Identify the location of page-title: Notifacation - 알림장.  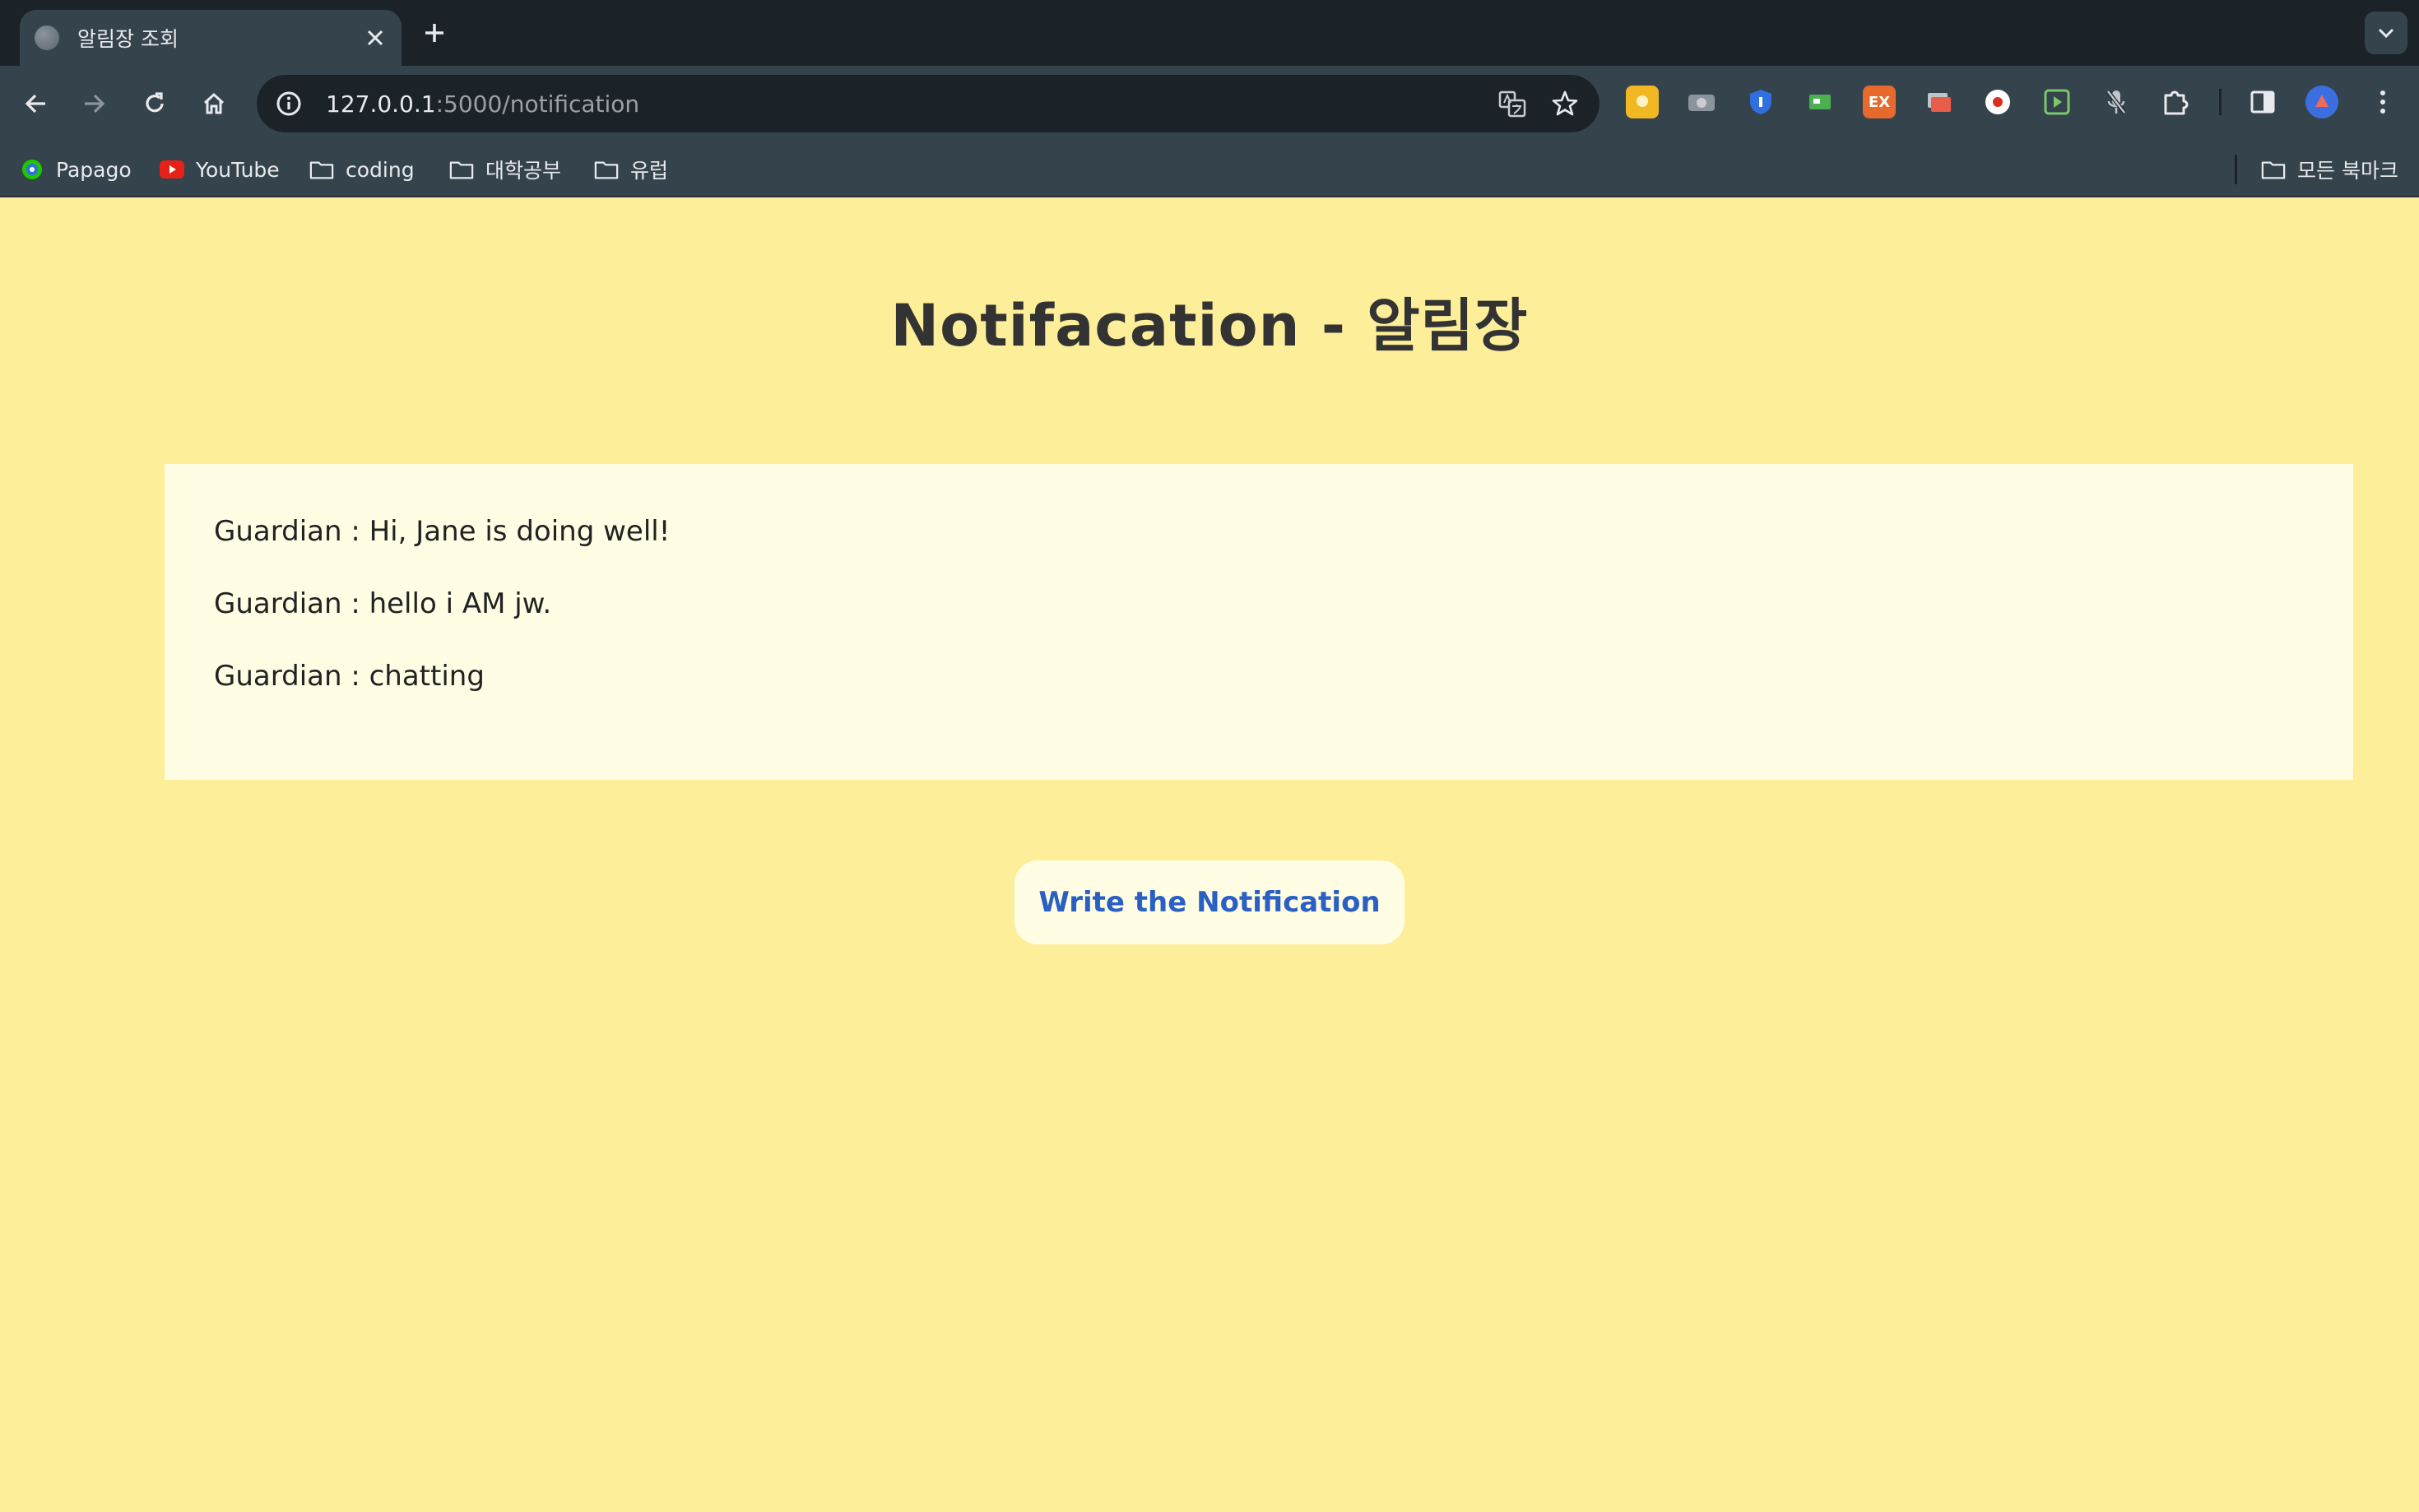
(1209, 325).